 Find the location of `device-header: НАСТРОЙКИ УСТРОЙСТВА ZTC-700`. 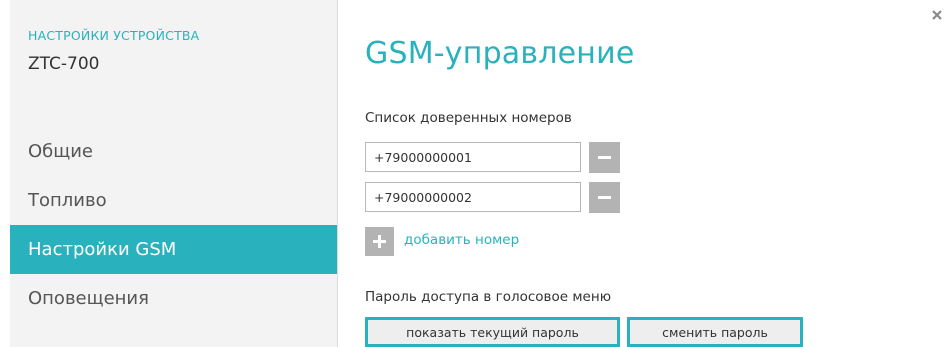

device-header: НАСТРОЙКИ УСТРОЙСТВА ZTC-700 is located at coordinates (178, 51).